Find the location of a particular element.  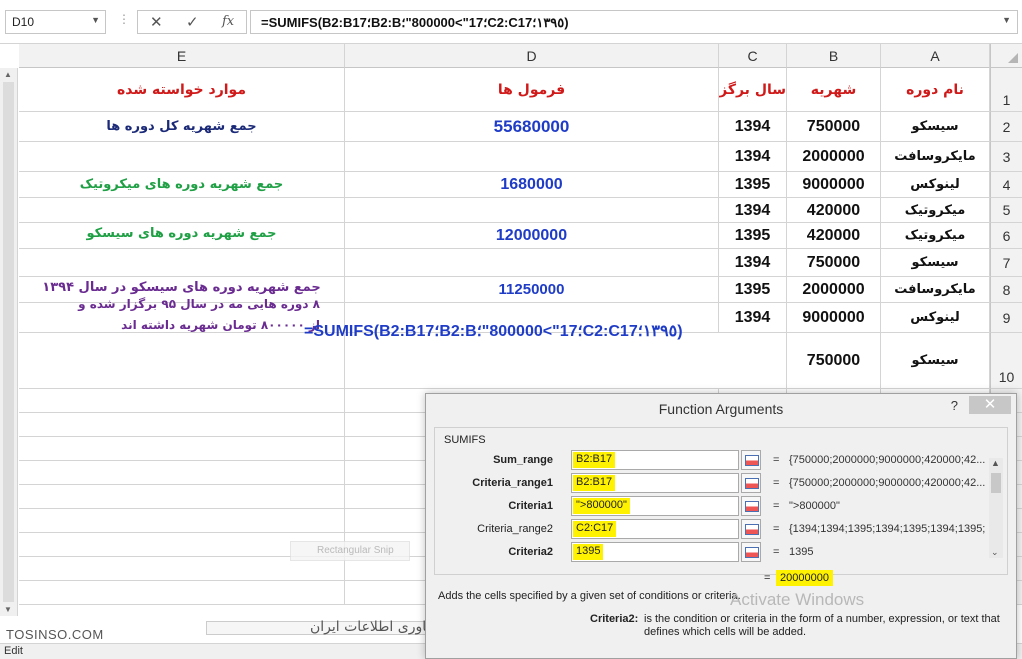

drag-dots-icon: ⋮ is located at coordinates (124, 19).